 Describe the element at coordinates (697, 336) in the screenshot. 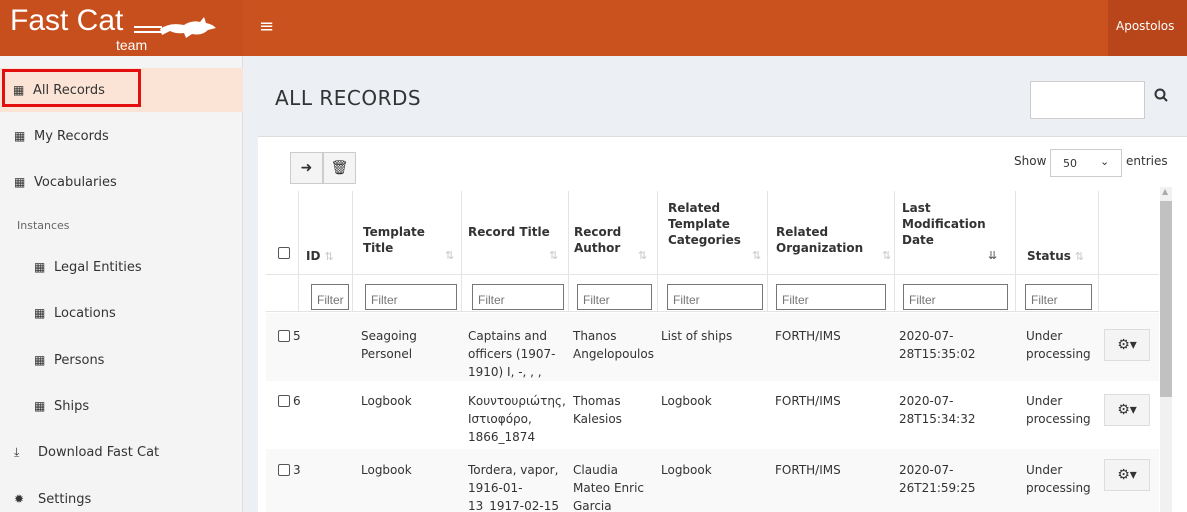

I see `cell-categories: List of ships` at that location.